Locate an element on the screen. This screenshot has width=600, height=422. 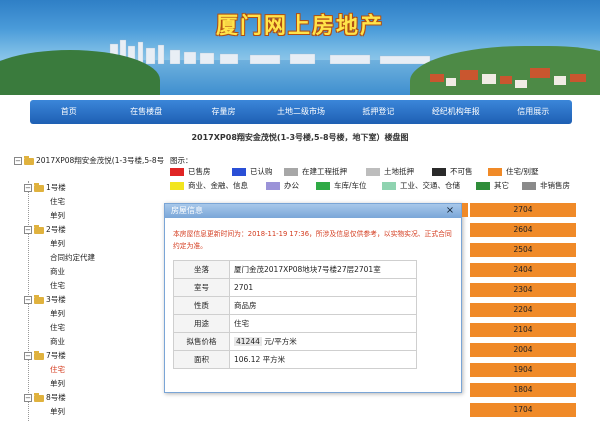
room-cell: 1804 is located at coordinates (523, 390).